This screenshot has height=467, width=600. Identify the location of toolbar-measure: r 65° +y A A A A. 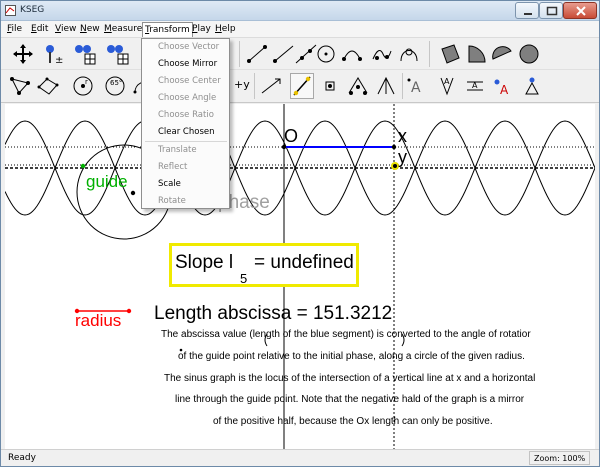
(300, 86).